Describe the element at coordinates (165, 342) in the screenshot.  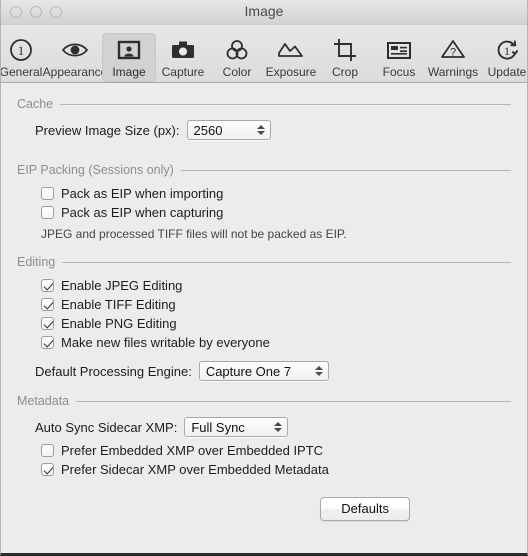
I see `make-files-writable-label: Make new files writable by everyone` at that location.